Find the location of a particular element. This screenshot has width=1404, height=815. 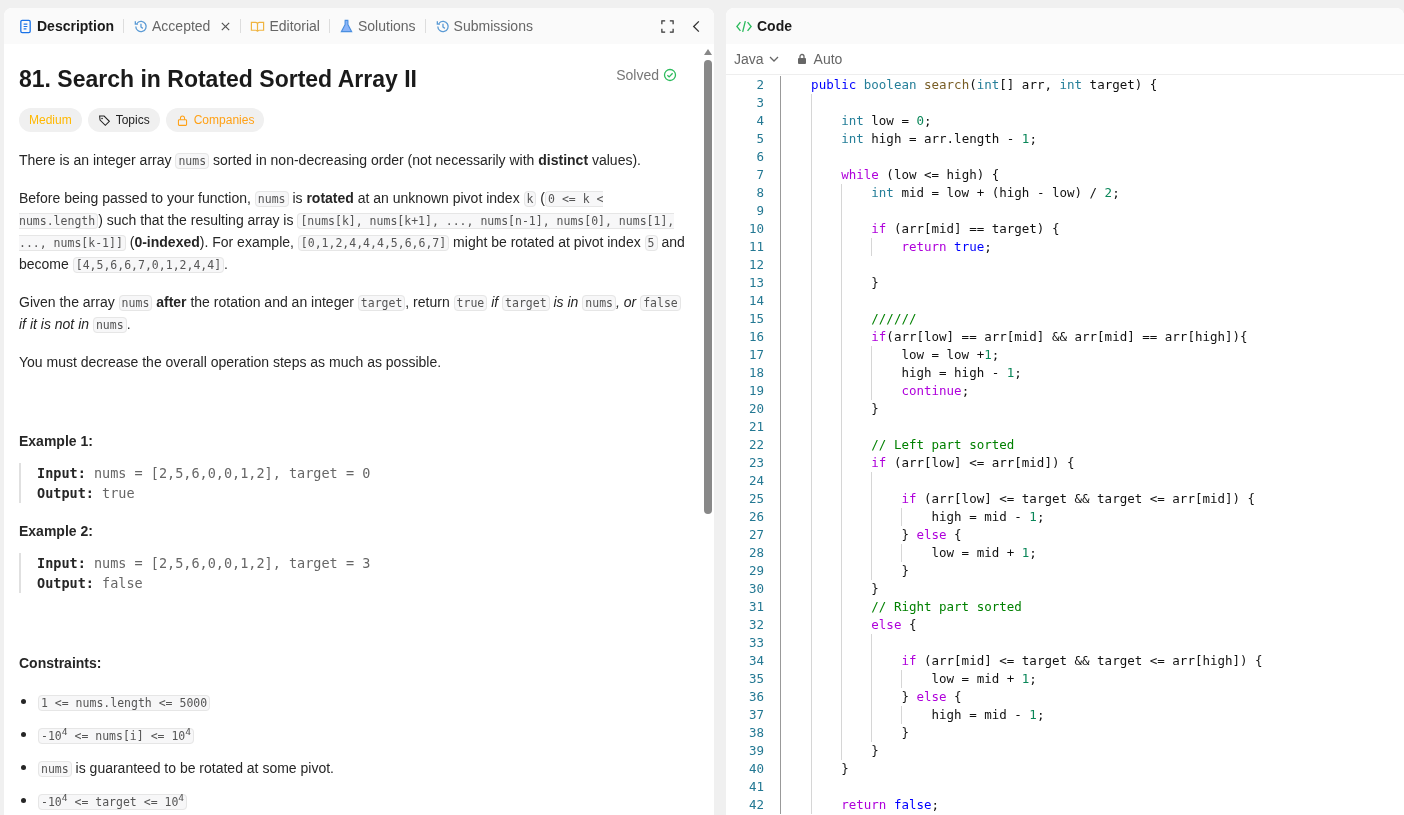

constraints-heading: Constraints: is located at coordinates (61, 663).